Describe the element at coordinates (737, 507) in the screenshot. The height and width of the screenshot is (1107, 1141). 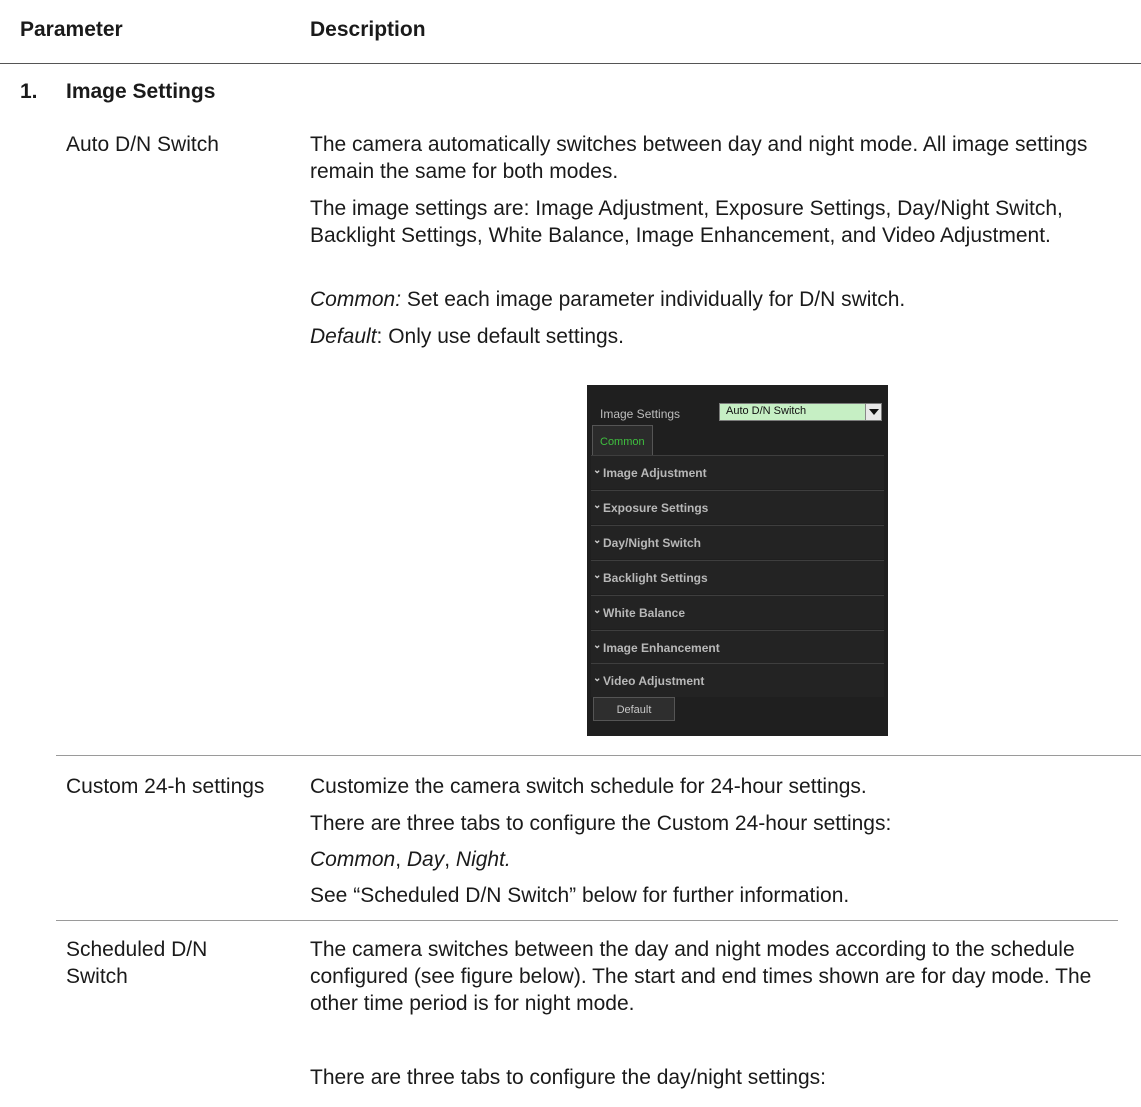
I see `section-exposure-settings: ⌄ Exposure Settings` at that location.